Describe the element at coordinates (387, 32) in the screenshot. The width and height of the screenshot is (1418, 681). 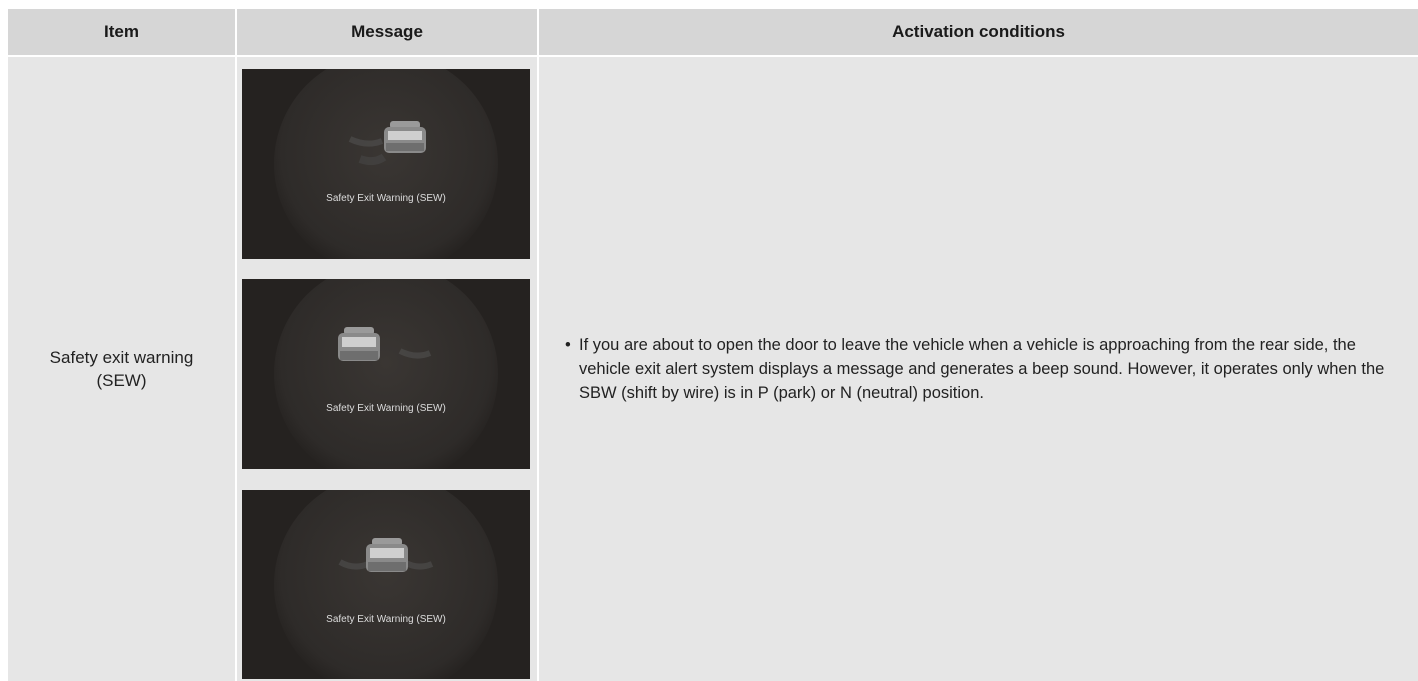
I see `header-message: Message` at that location.